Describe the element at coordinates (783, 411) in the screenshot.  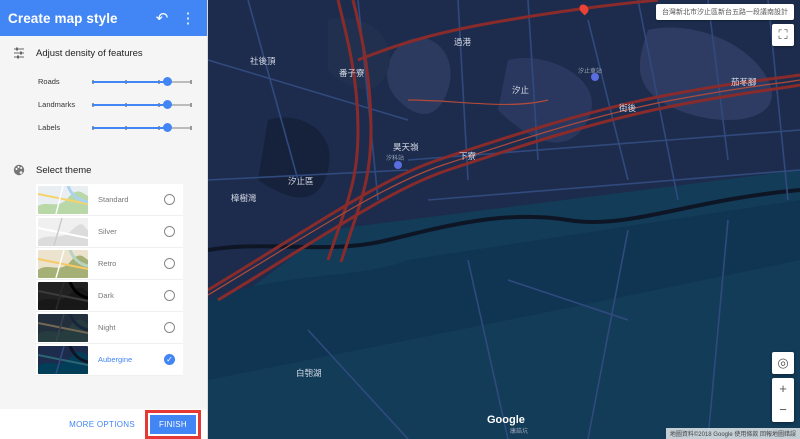
I see `zoom-out-button: −` at that location.